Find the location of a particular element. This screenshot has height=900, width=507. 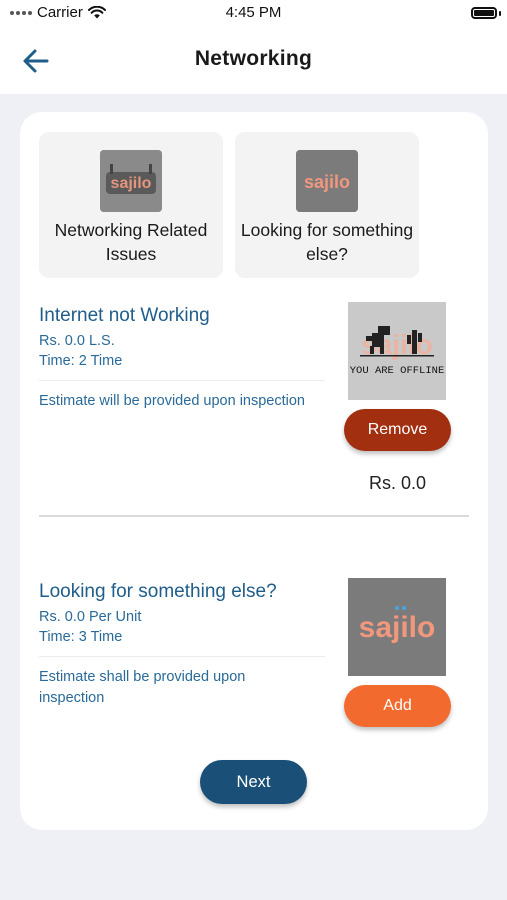

category-label: Looking for something else? is located at coordinates (327, 242).